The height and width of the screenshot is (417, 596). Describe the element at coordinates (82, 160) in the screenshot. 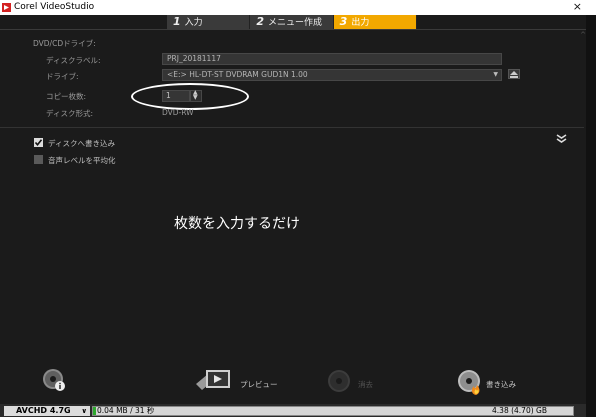

I see `equalize-audio-label: 音声レベルを平均化` at that location.